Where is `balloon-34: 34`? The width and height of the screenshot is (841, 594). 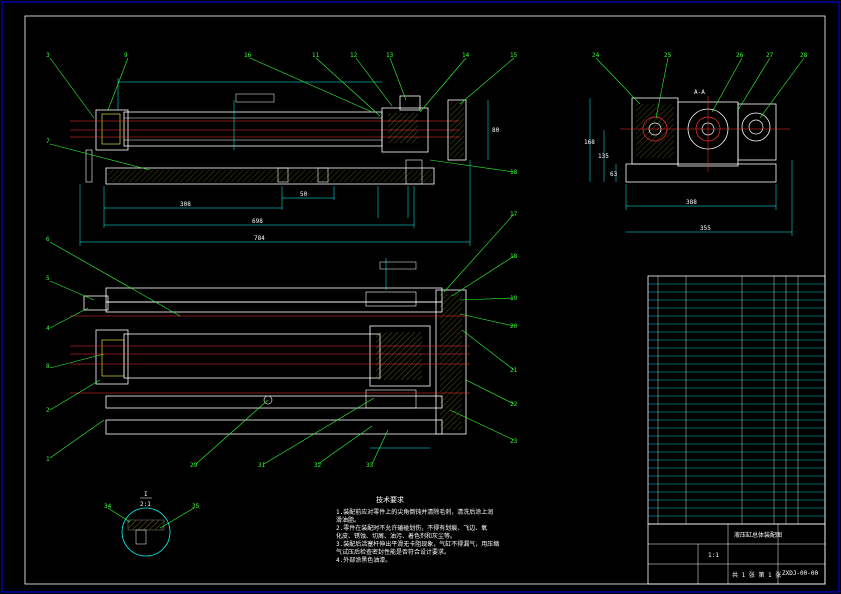
balloon-34: 34 is located at coordinates (108, 506).